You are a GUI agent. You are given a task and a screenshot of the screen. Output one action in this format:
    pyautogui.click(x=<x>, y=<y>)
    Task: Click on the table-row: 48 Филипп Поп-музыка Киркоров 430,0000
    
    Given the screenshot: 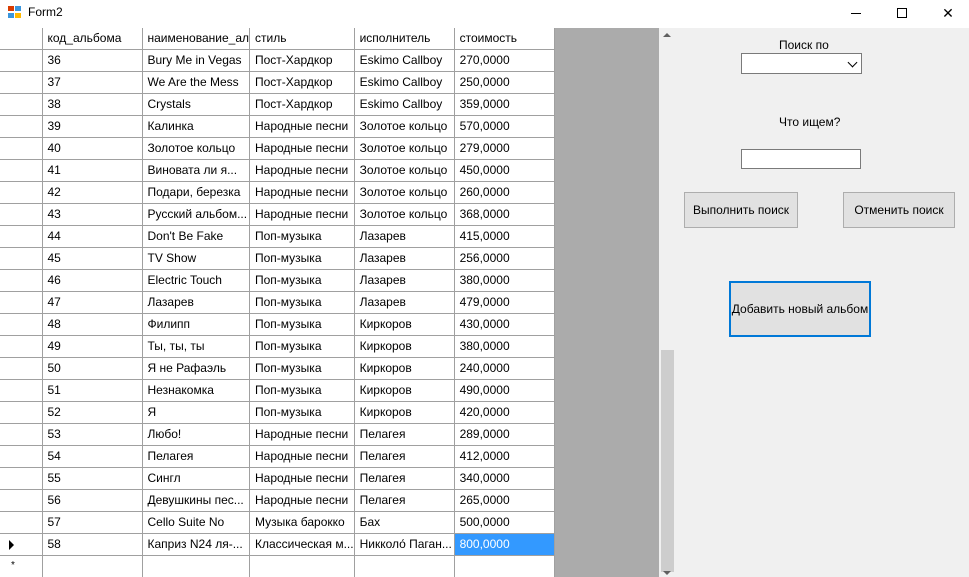 What is the action you would take?
    pyautogui.click(x=277, y=324)
    